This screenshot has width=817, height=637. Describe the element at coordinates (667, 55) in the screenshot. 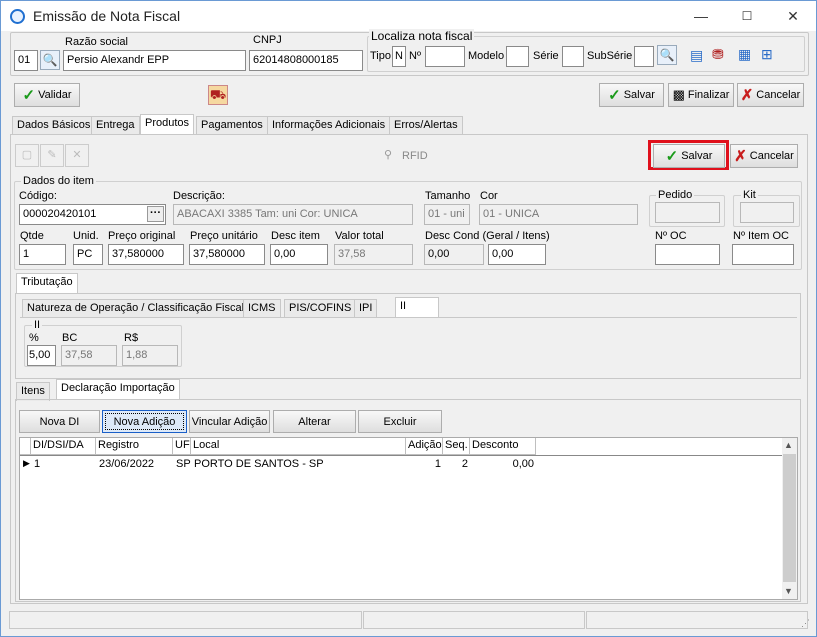

I see `search-nf-icon: 🔍` at that location.